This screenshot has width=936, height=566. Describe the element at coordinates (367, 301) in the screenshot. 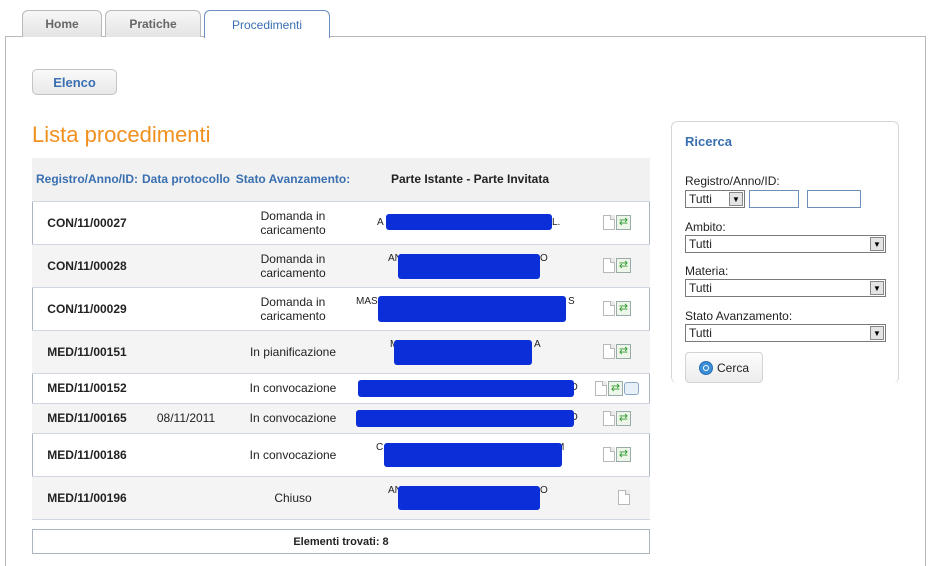

I see `parte-text-left: MAS` at that location.